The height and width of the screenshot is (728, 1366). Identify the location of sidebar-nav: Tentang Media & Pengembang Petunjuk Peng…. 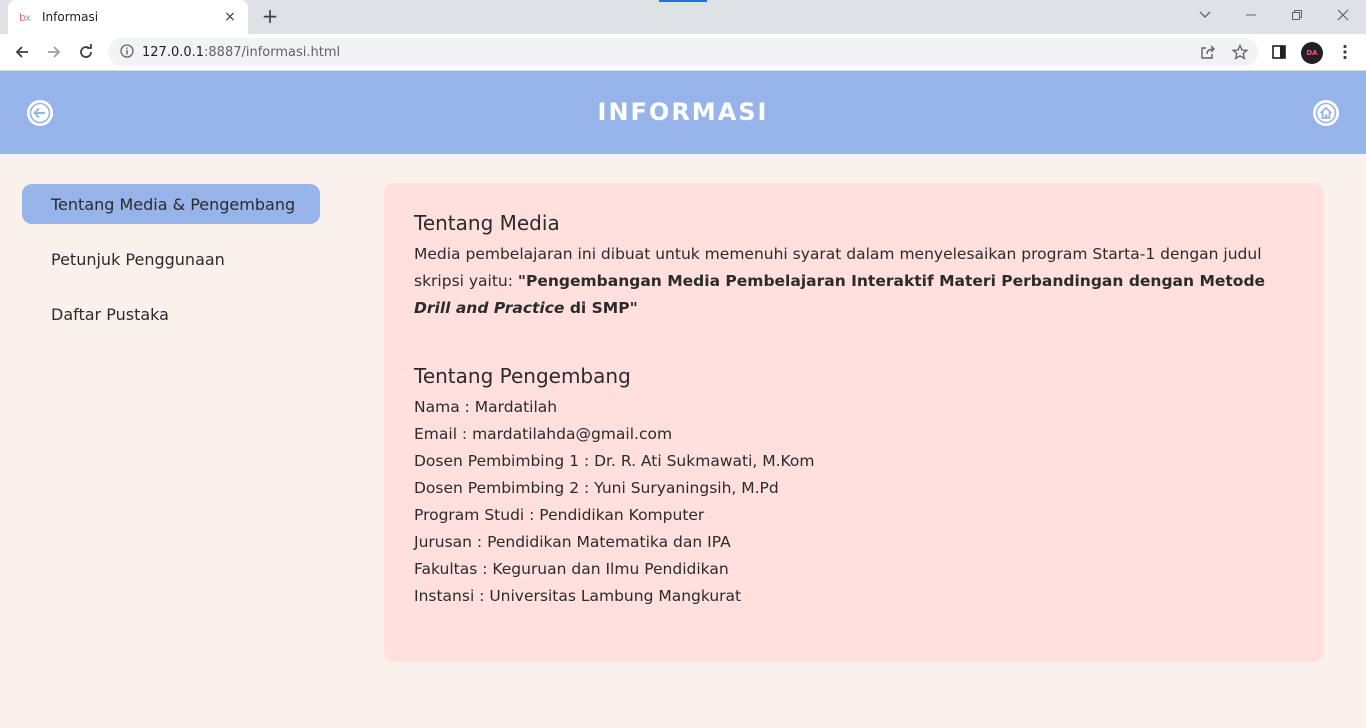
(171, 266).